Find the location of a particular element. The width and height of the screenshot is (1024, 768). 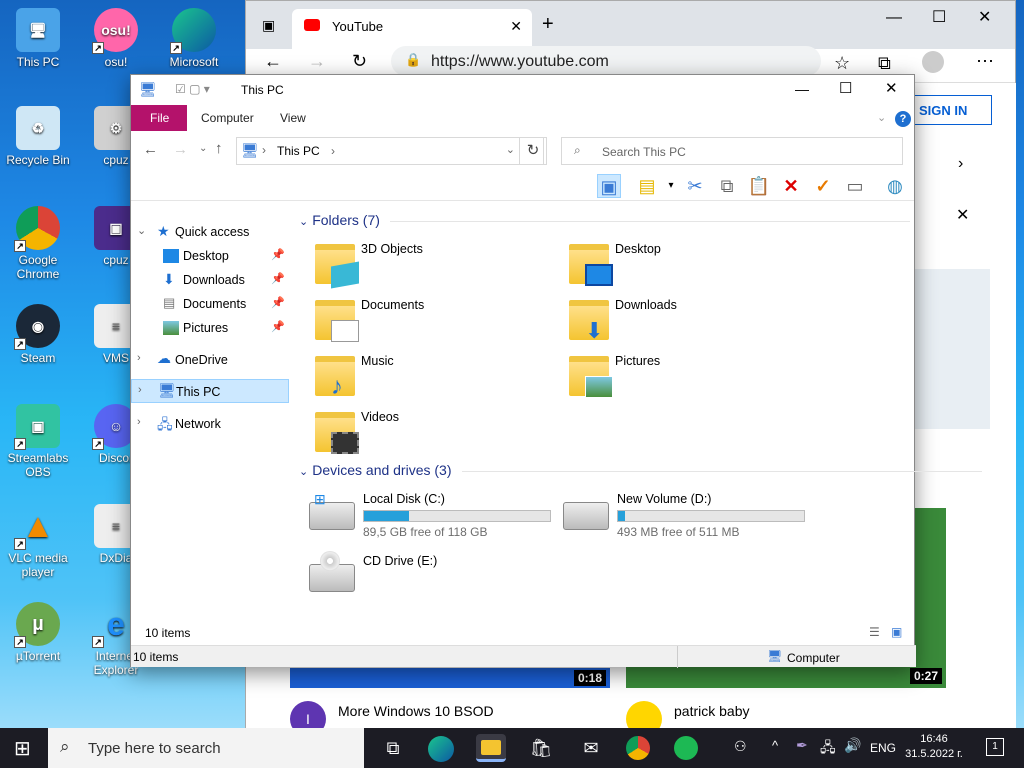

network-icon: 🖧 is located at coordinates (828, 749).